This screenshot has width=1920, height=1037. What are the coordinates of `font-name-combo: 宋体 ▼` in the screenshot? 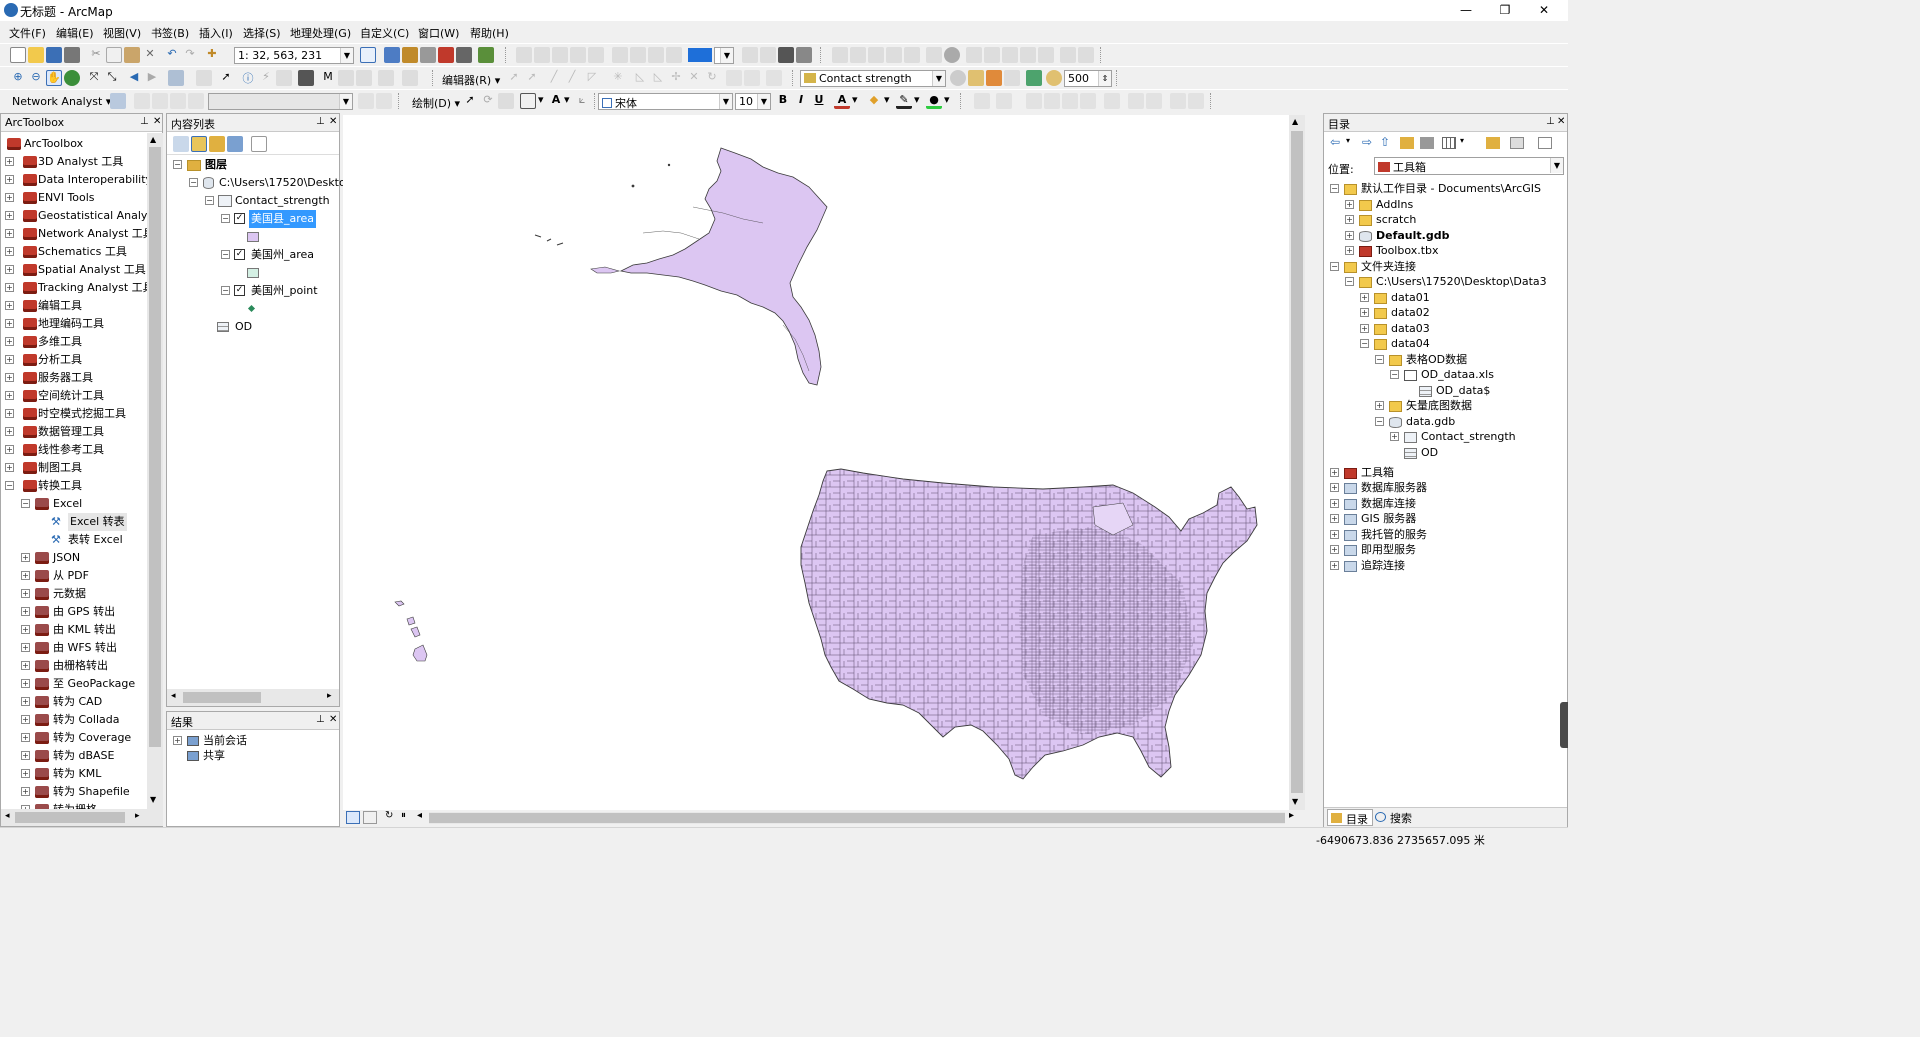 It's located at (665, 101).